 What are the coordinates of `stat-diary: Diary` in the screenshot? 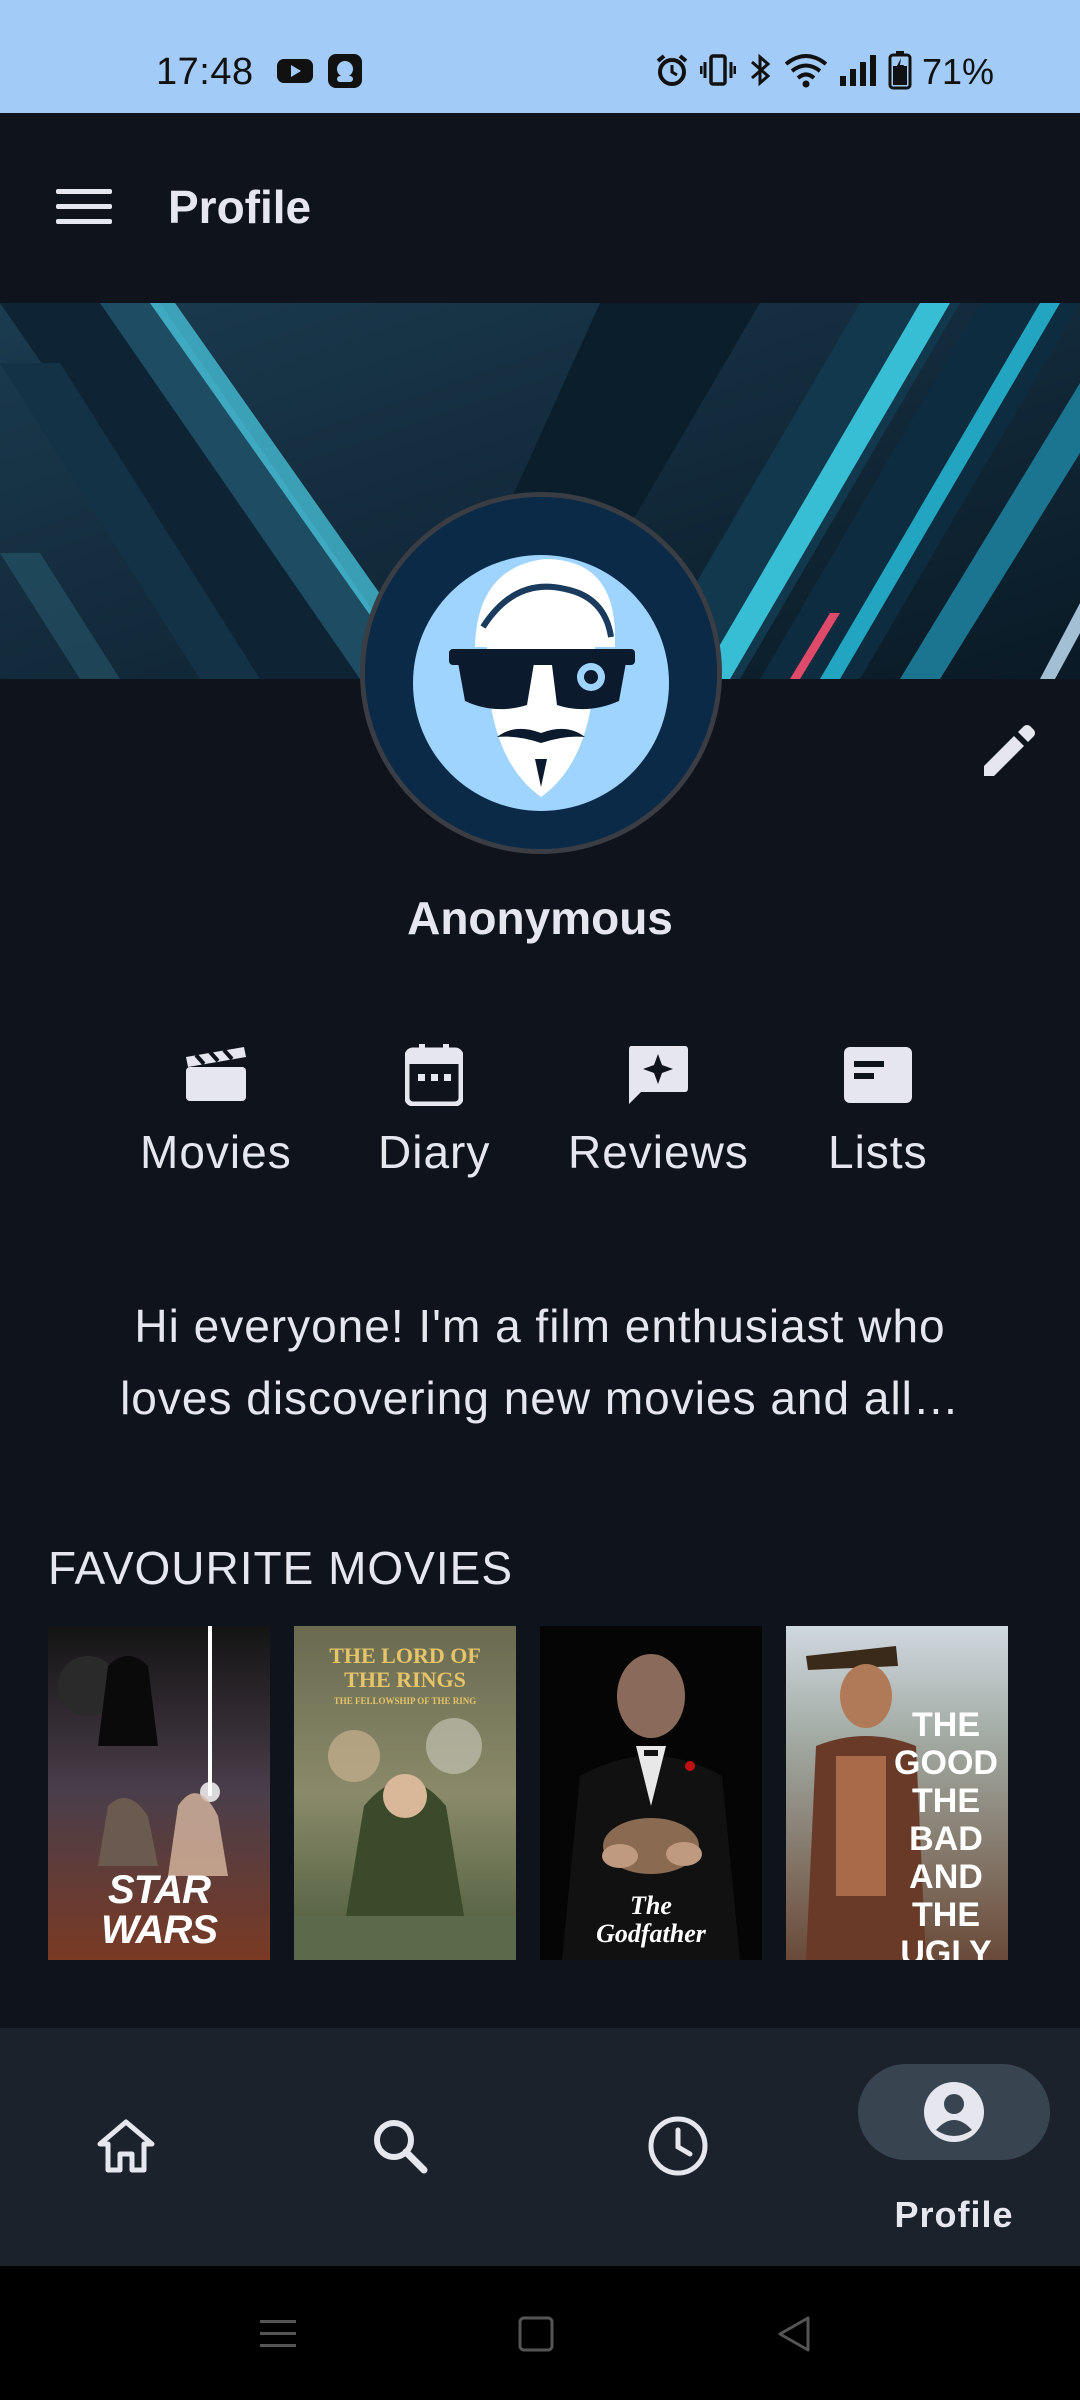 It's located at (434, 1110).